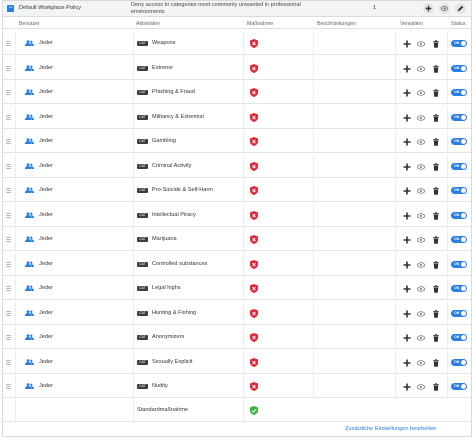 The image size is (474, 439). What do you see at coordinates (460, 8) in the screenshot?
I see `edit-icon` at bounding box center [460, 8].